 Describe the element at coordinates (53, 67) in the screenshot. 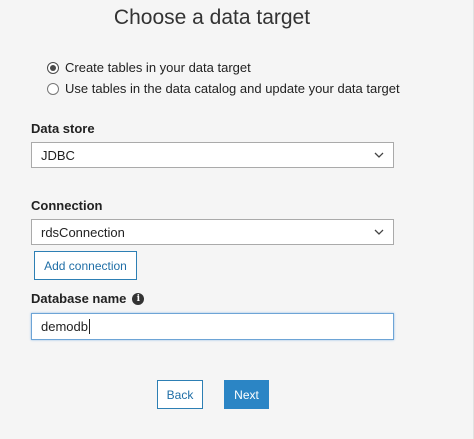

I see `radio-button-selected` at that location.